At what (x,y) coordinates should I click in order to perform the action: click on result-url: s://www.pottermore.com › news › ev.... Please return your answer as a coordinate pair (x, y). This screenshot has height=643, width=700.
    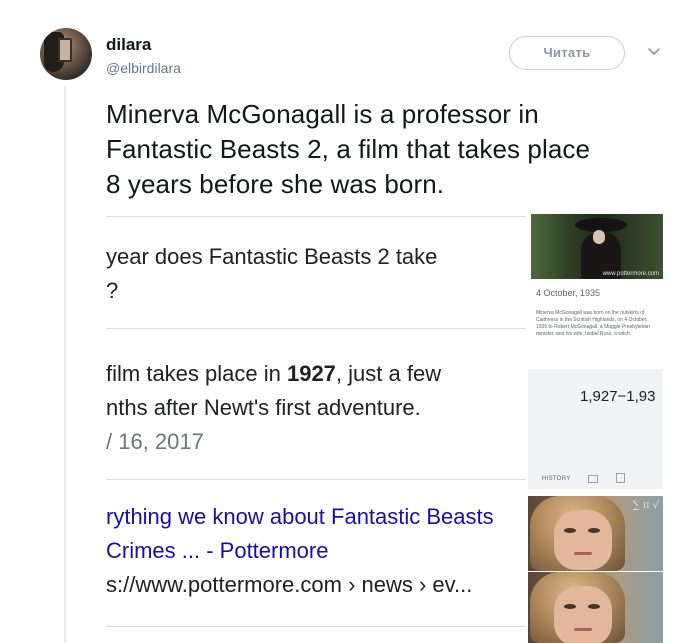
    Looking at the image, I should click on (289, 584).